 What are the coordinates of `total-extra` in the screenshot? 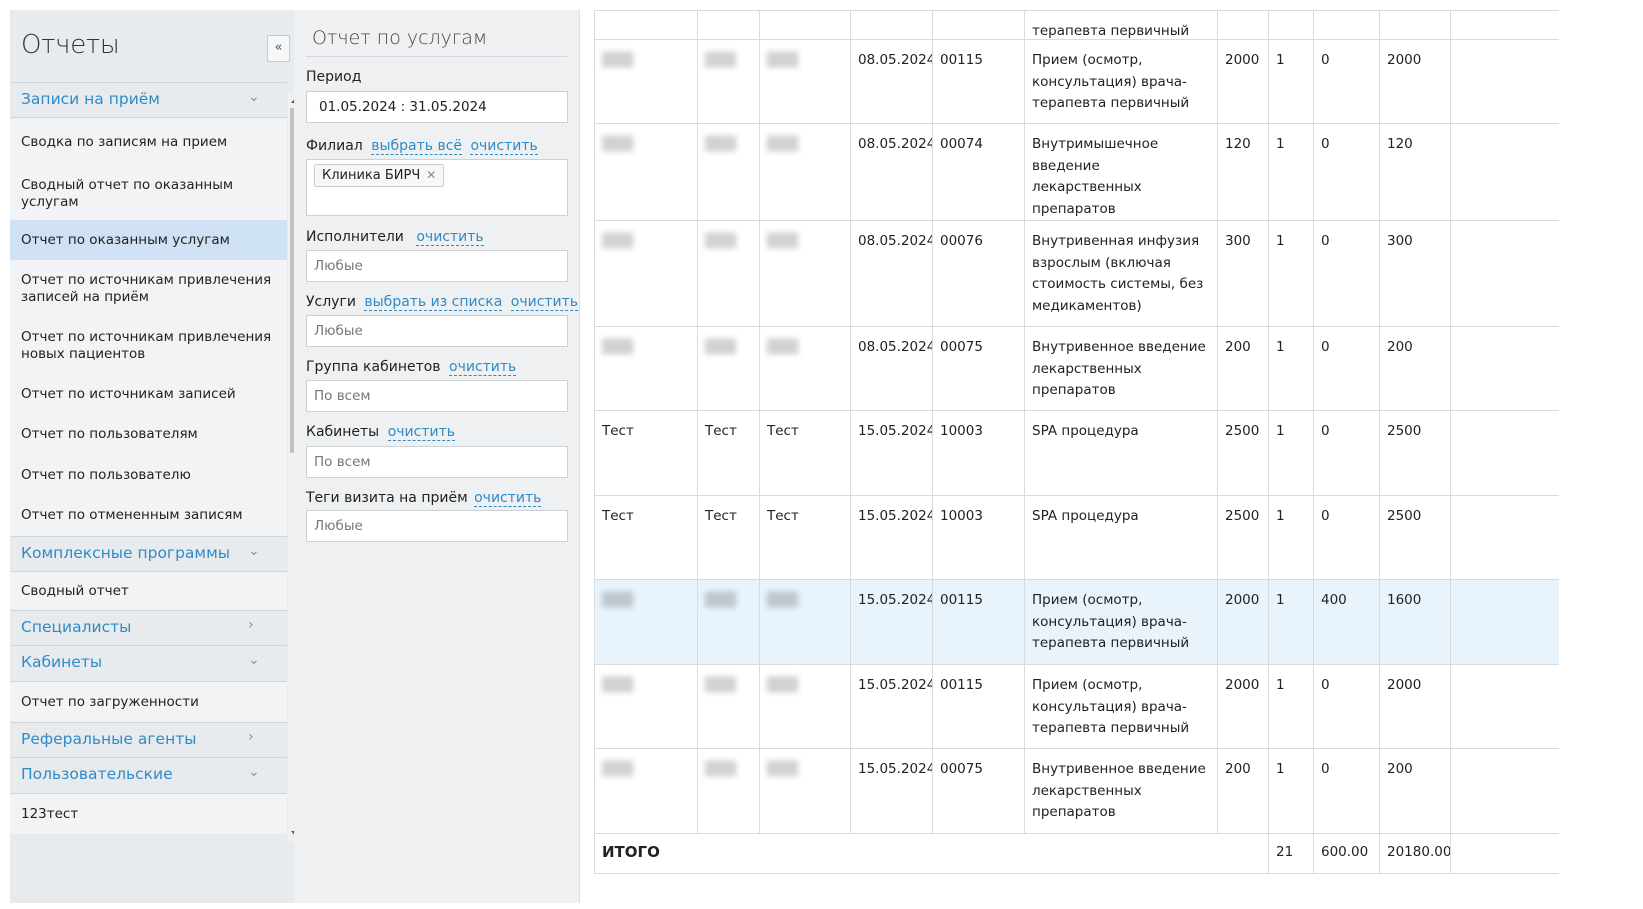 It's located at (1504, 853).